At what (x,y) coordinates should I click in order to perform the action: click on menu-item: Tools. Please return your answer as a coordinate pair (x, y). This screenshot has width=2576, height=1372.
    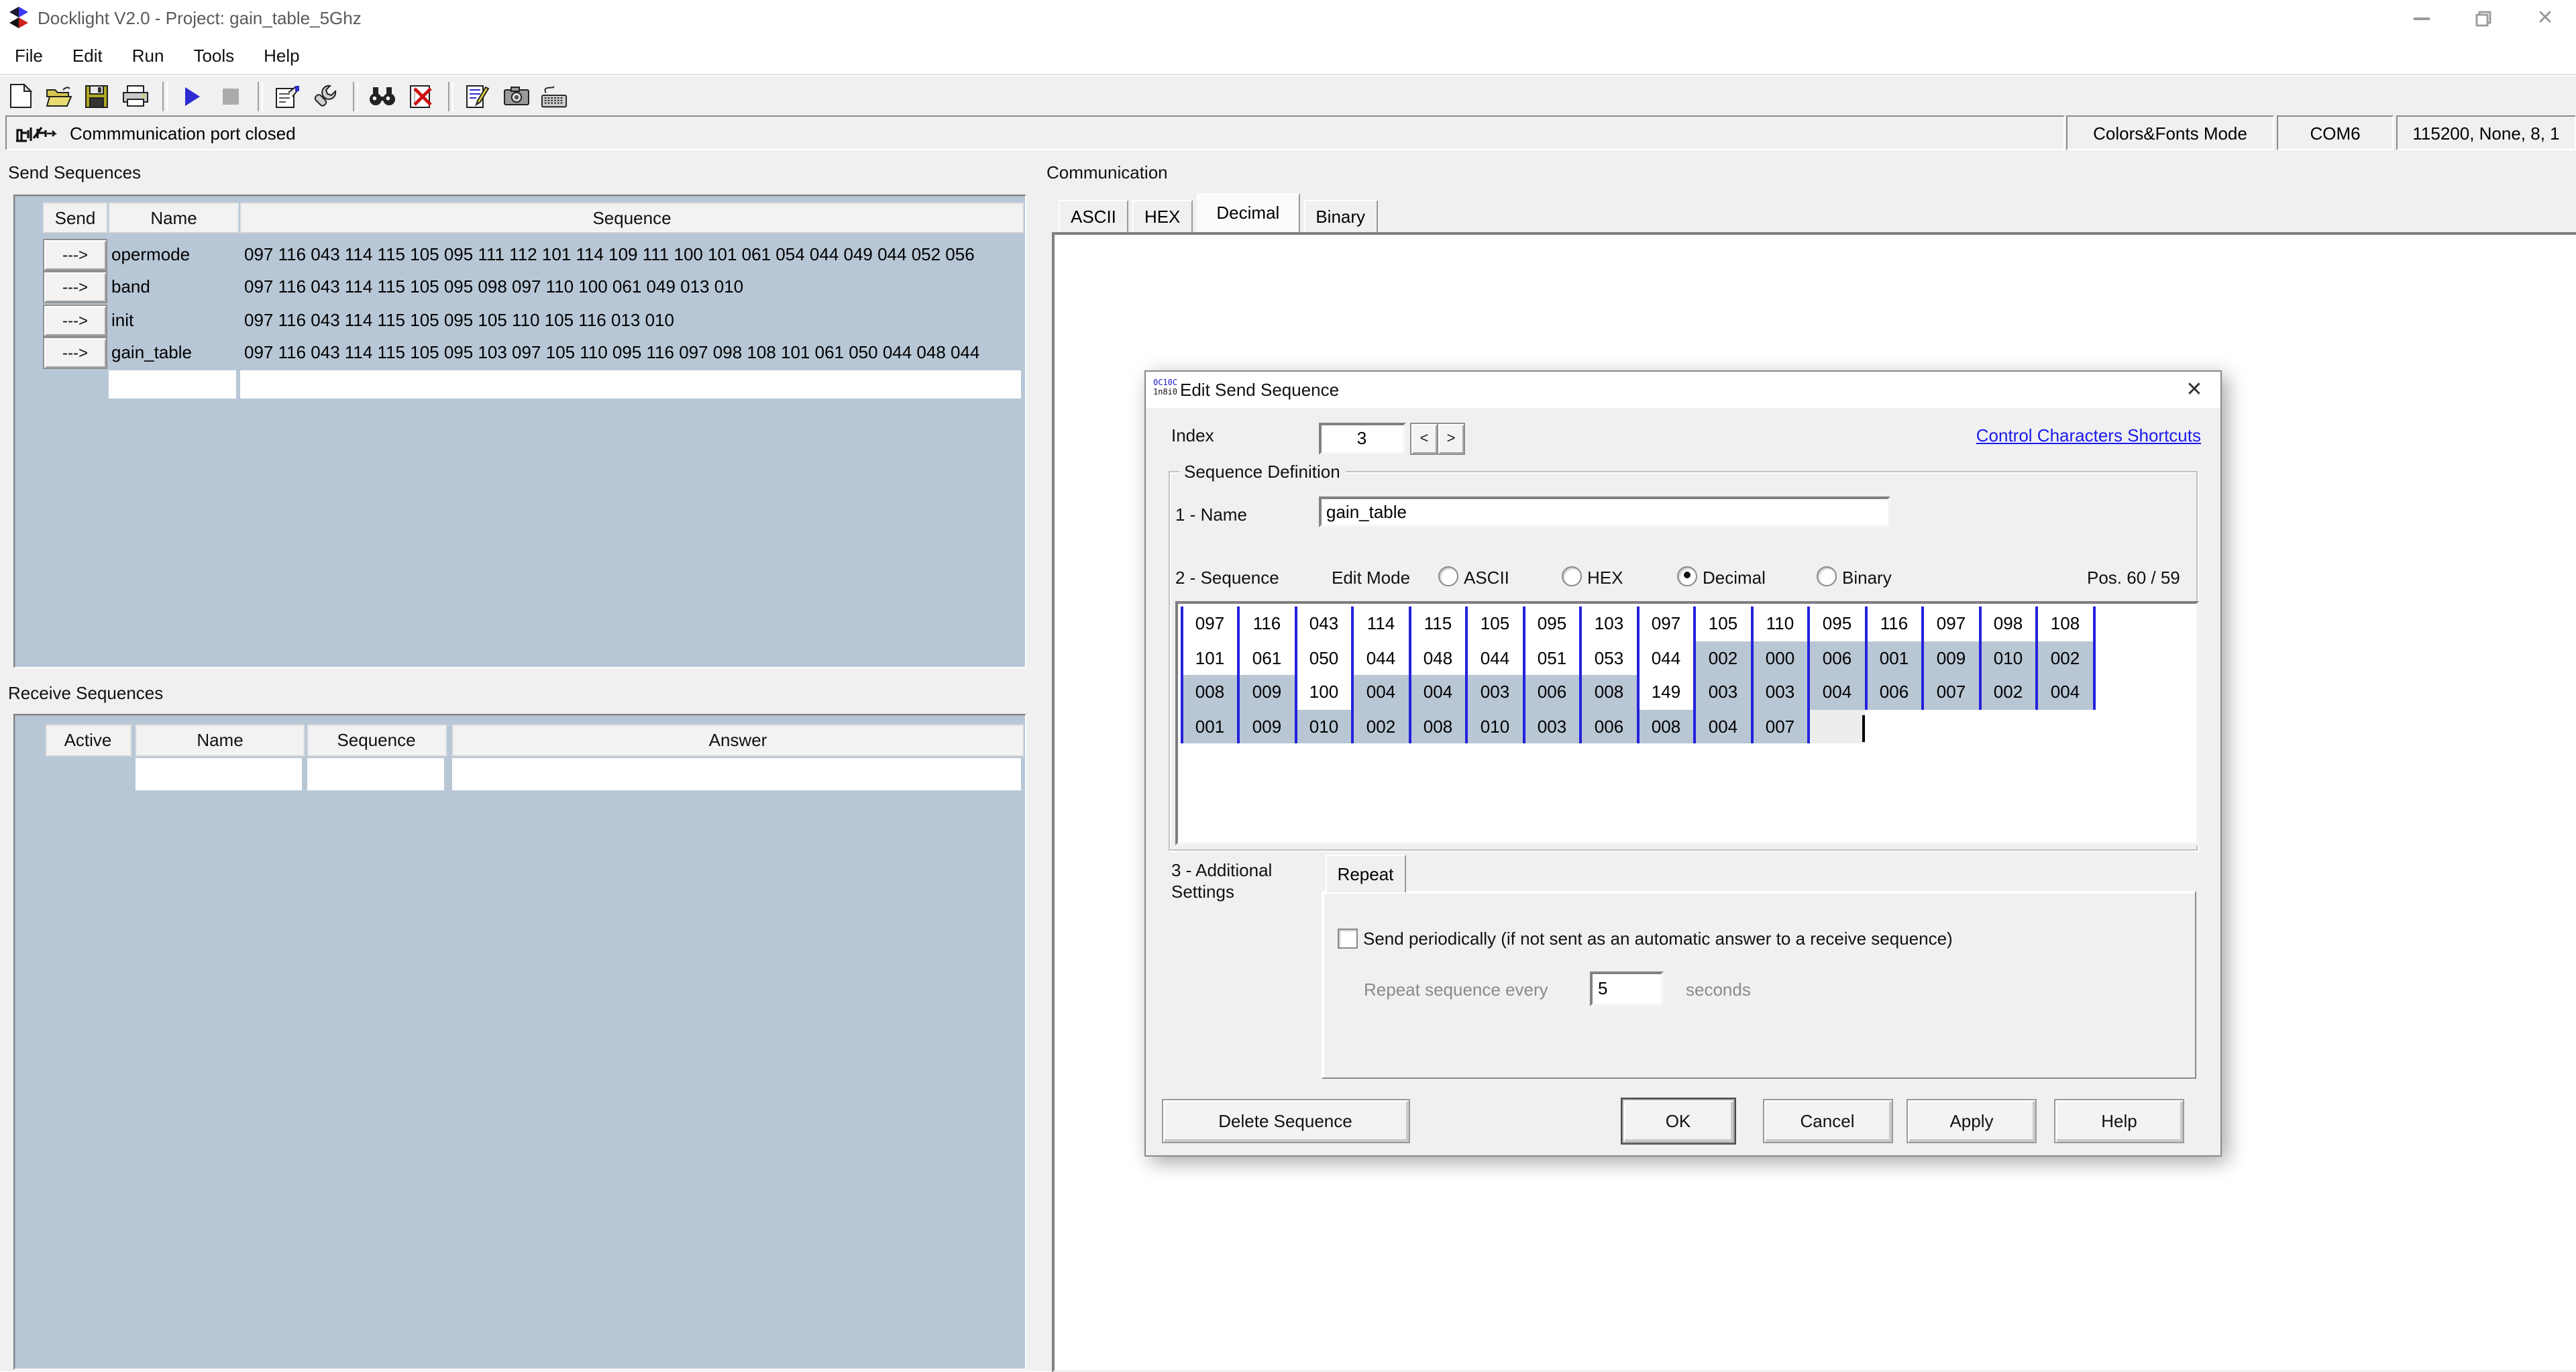
    Looking at the image, I should click on (213, 55).